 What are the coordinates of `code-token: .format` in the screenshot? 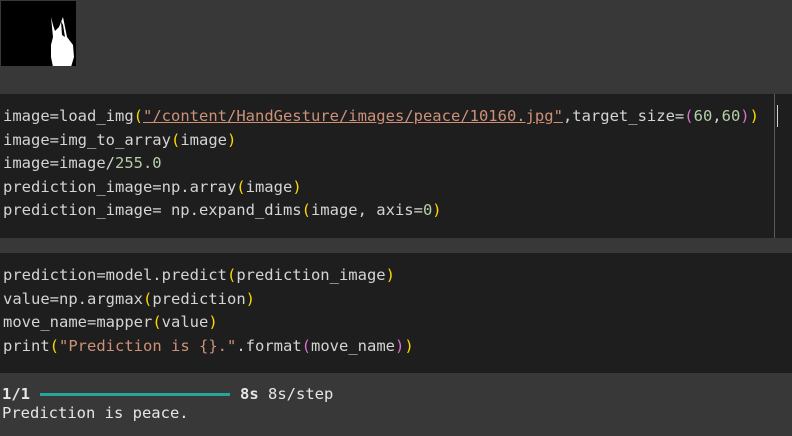 It's located at (269, 345).